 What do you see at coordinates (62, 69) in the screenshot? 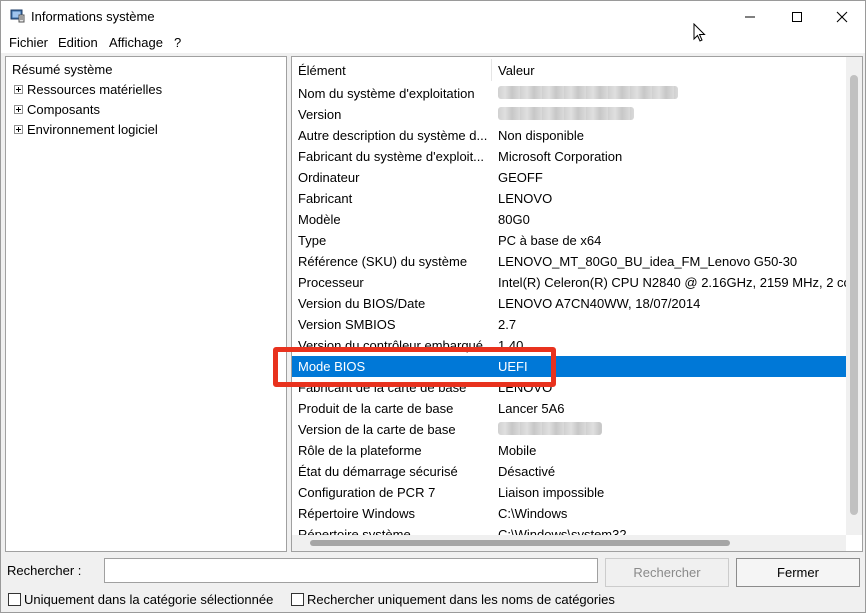
I see `tree-item-system-summary: Résumé système` at bounding box center [62, 69].